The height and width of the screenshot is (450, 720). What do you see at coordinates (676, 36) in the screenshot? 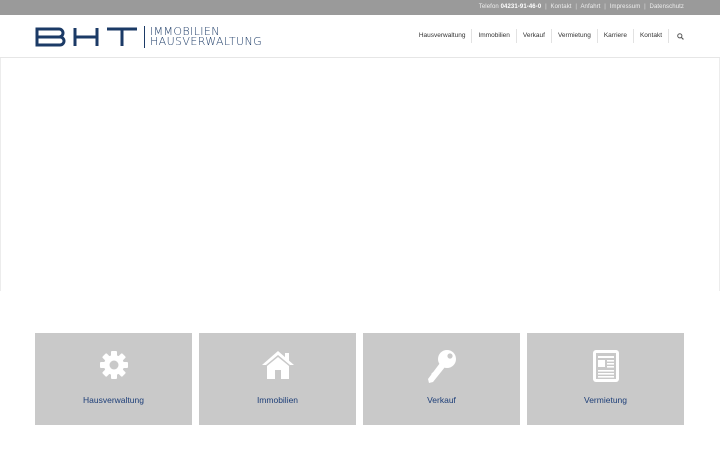
I see `search-button` at bounding box center [676, 36].